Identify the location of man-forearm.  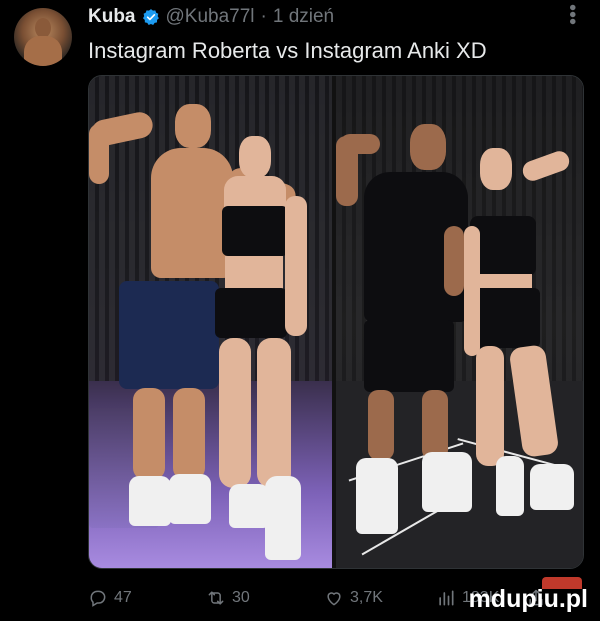
(99, 154).